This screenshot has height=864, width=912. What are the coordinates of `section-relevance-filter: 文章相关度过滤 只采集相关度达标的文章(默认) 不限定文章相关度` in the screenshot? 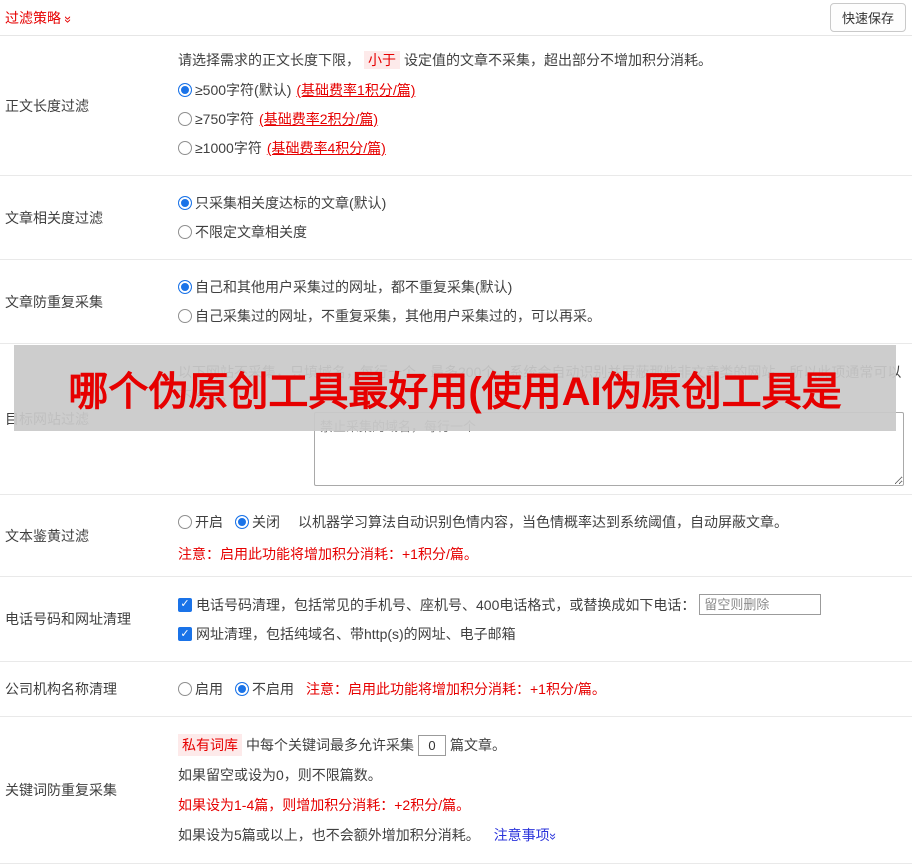 It's located at (456, 218).